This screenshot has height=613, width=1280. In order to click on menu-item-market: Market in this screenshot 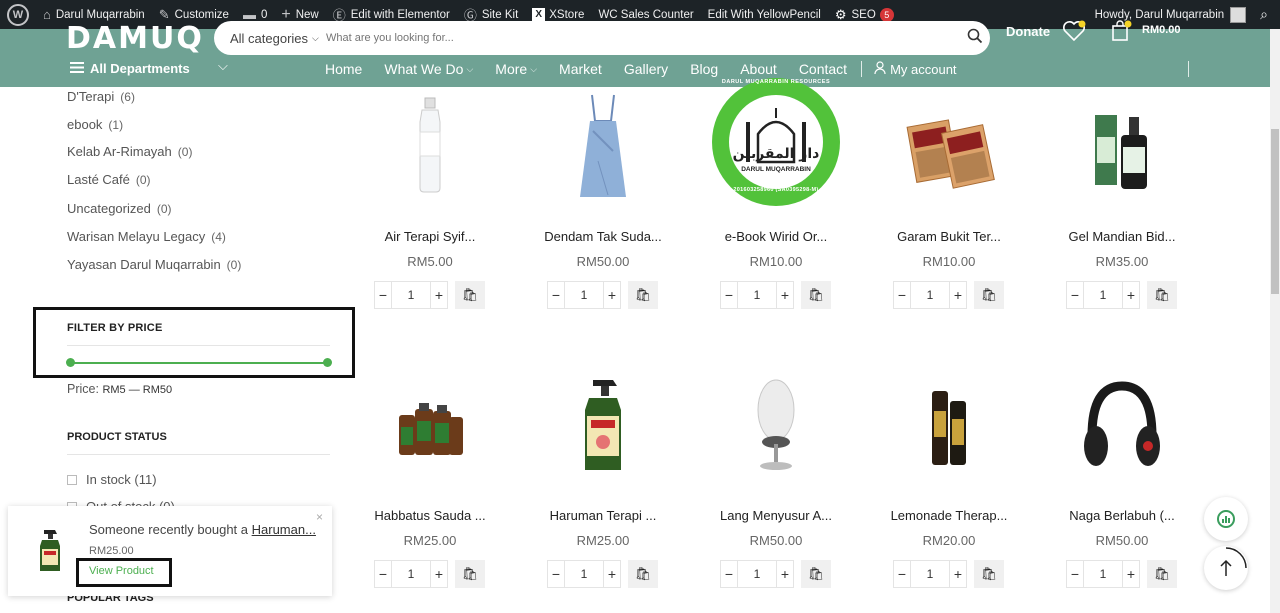, I will do `click(580, 69)`.